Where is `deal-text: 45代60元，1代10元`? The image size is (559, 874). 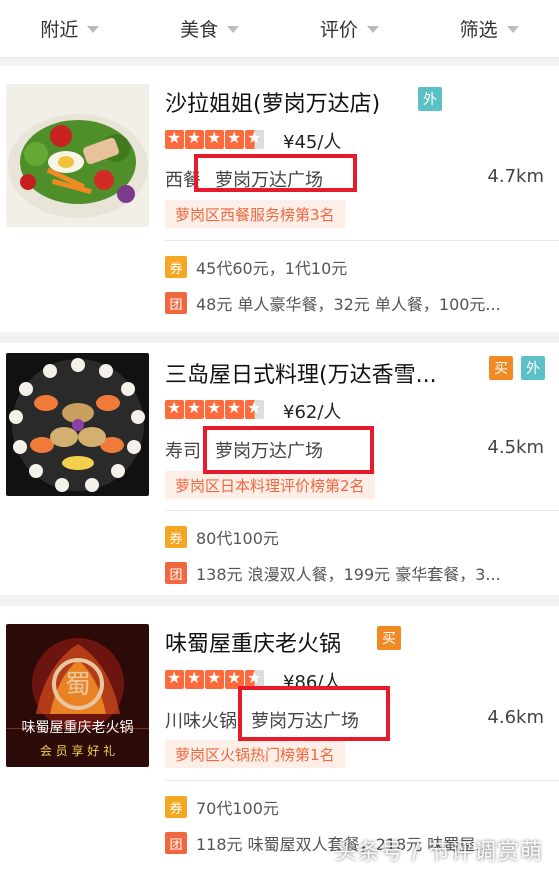
deal-text: 45代60元，1代10元 is located at coordinates (272, 268).